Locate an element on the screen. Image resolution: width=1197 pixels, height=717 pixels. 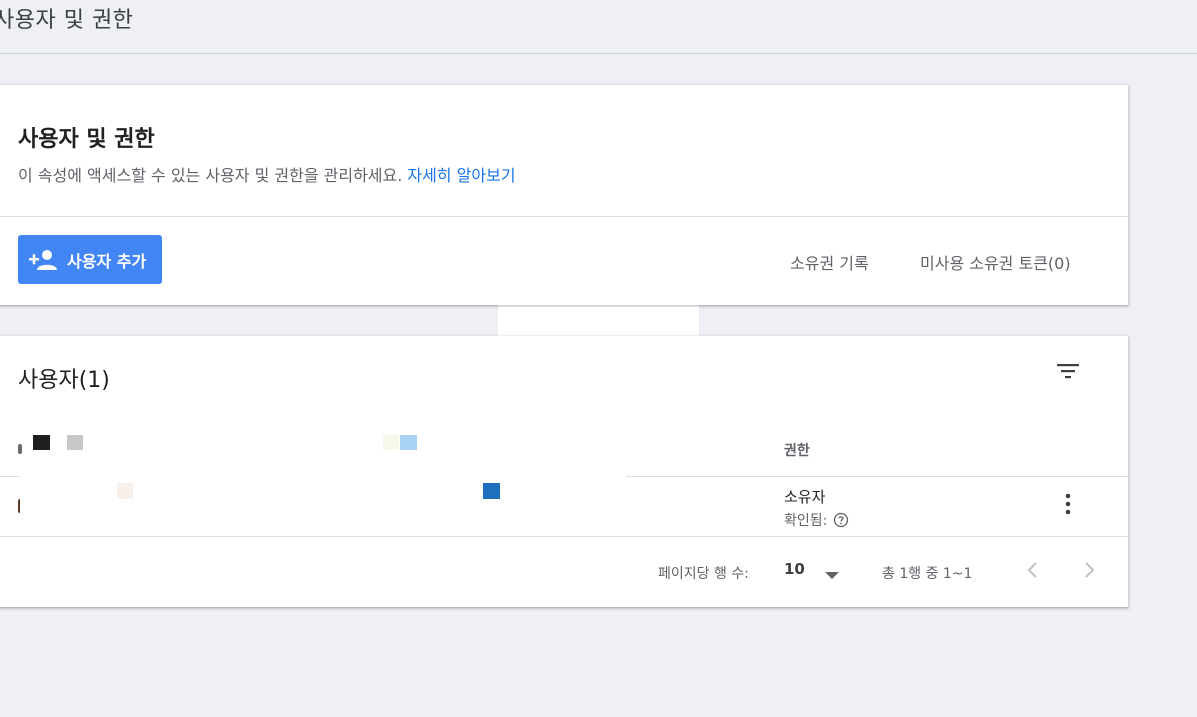
dropdown-caret-icon is located at coordinates (831, 572).